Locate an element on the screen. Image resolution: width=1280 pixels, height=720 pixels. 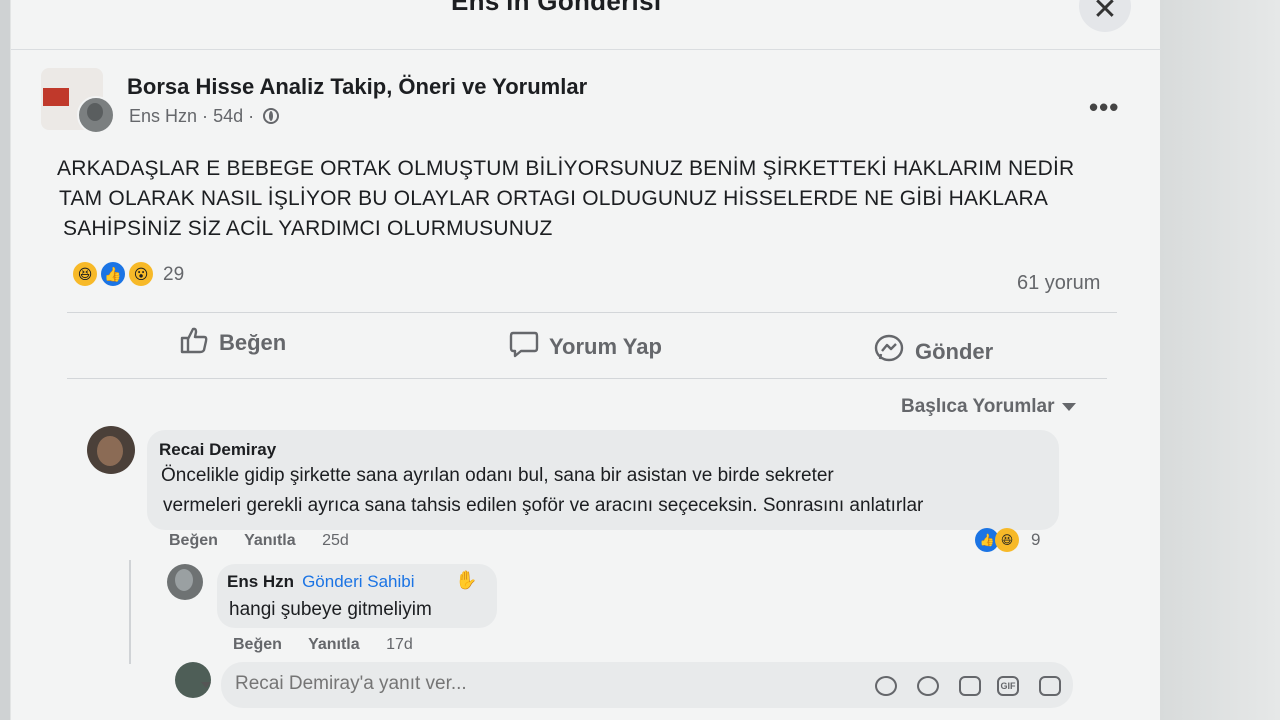
avatar-sticker-icon is located at coordinates (1050, 686).